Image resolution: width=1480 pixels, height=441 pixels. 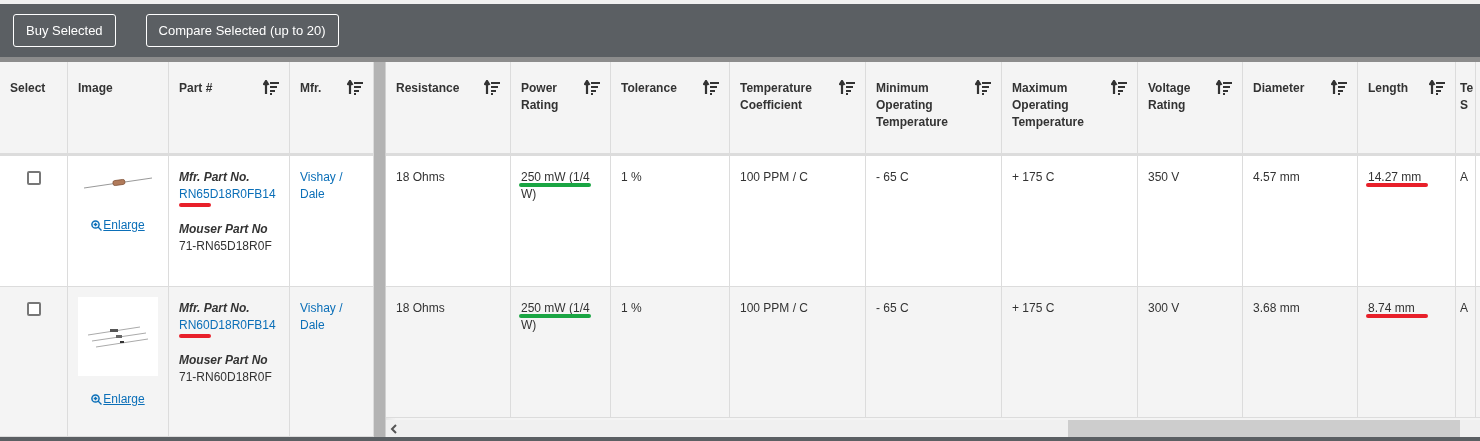 What do you see at coordinates (394, 428) in the screenshot?
I see `scroll-left-icon` at bounding box center [394, 428].